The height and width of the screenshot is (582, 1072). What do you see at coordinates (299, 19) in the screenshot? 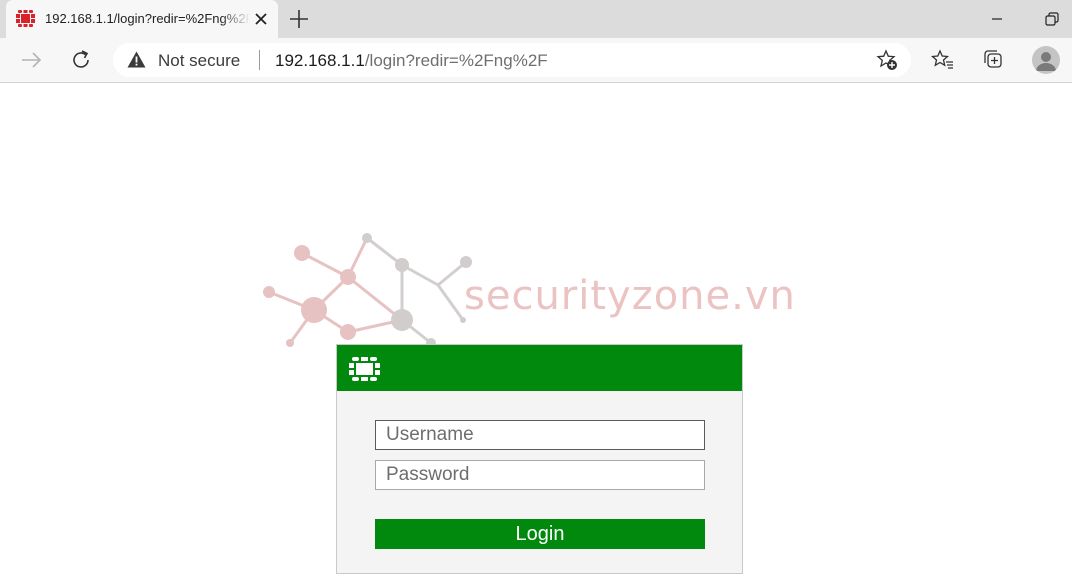
I see `plus-icon` at bounding box center [299, 19].